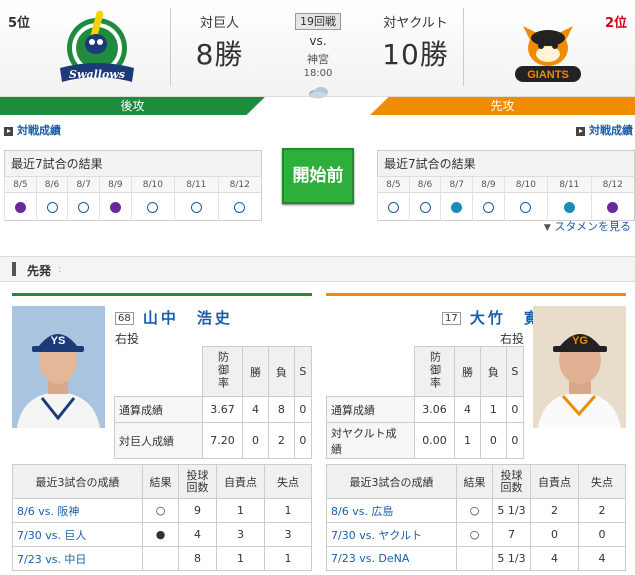 The width and height of the screenshot is (635, 575). I want to click on lineup-link: ▼ スタメンを見る, so click(587, 226).